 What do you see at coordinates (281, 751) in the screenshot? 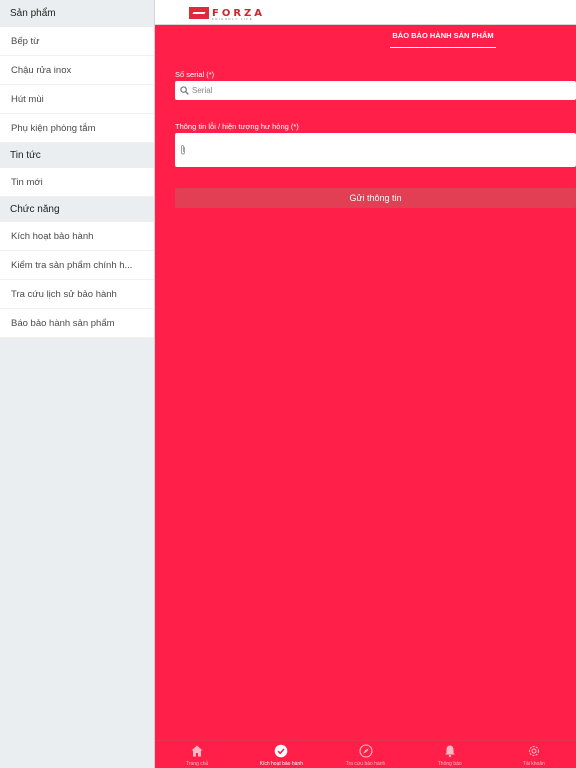
I see `check-circle-icon` at bounding box center [281, 751].